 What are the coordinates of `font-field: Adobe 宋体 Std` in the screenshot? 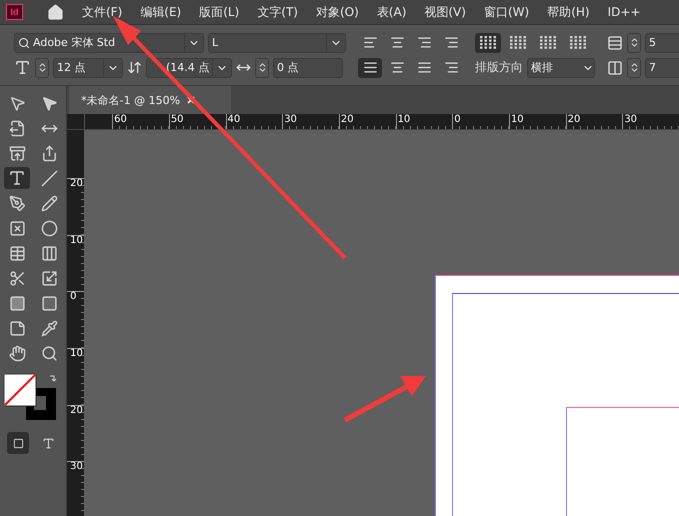 It's located at (109, 42).